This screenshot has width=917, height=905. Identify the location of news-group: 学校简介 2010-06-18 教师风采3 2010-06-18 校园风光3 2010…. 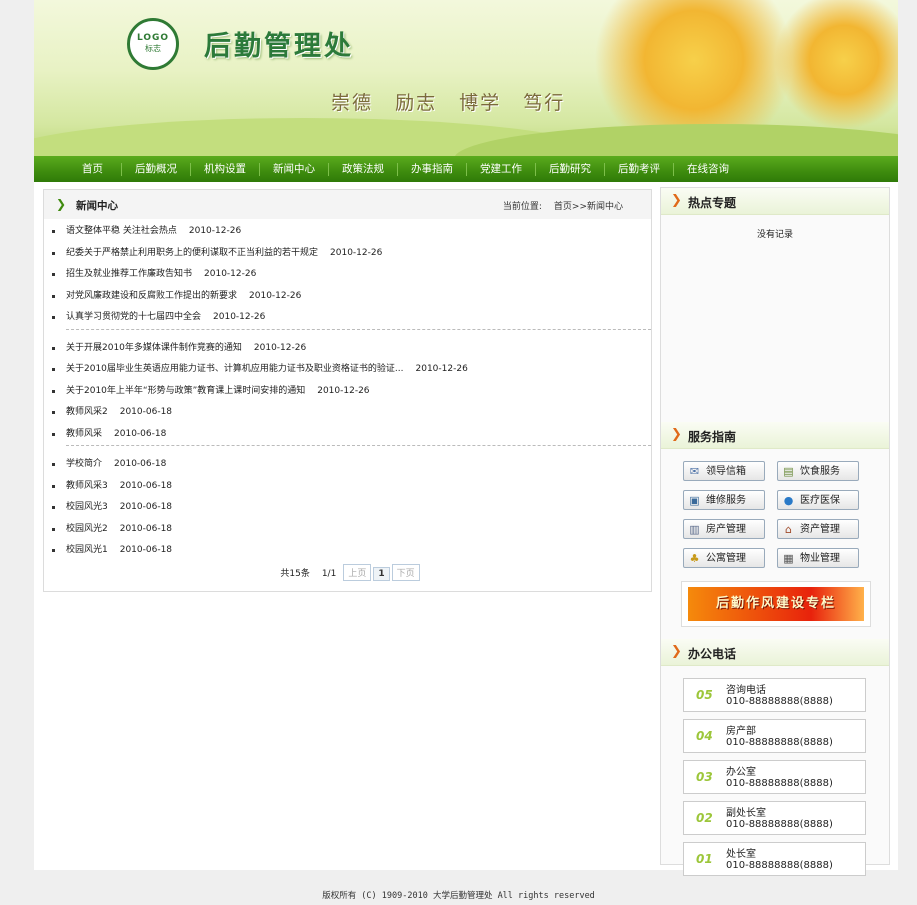
(351, 503).